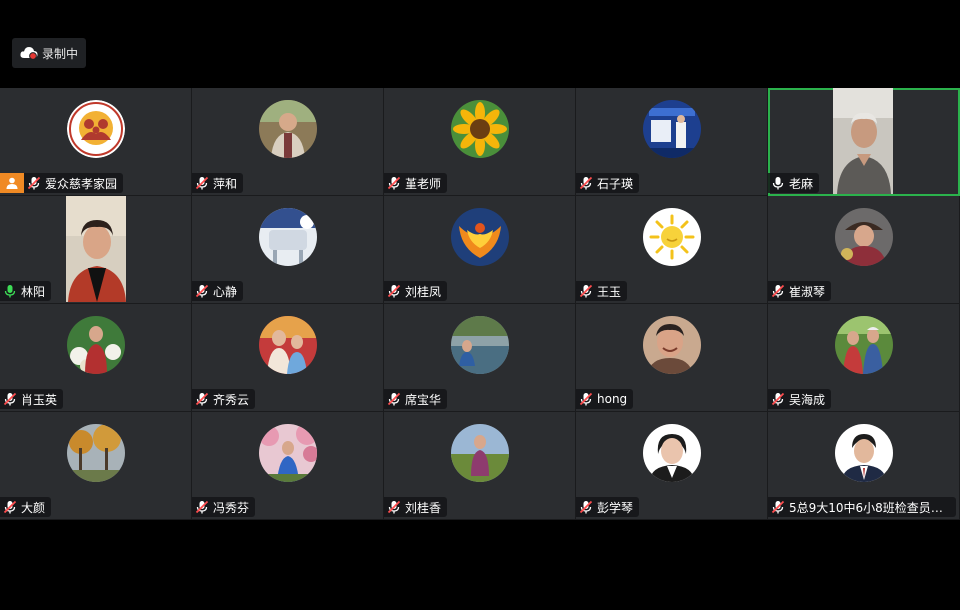 The image size is (960, 610). I want to click on participant-tile: 吴海成, so click(864, 358).